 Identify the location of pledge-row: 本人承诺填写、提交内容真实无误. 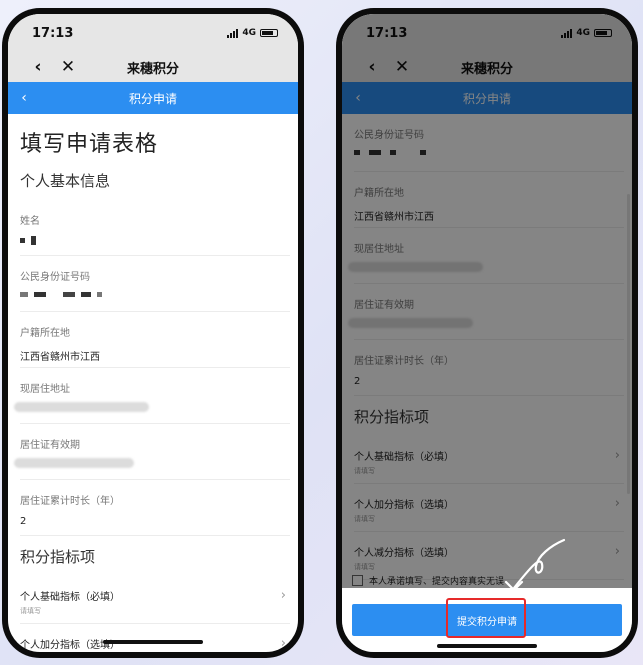
(428, 580).